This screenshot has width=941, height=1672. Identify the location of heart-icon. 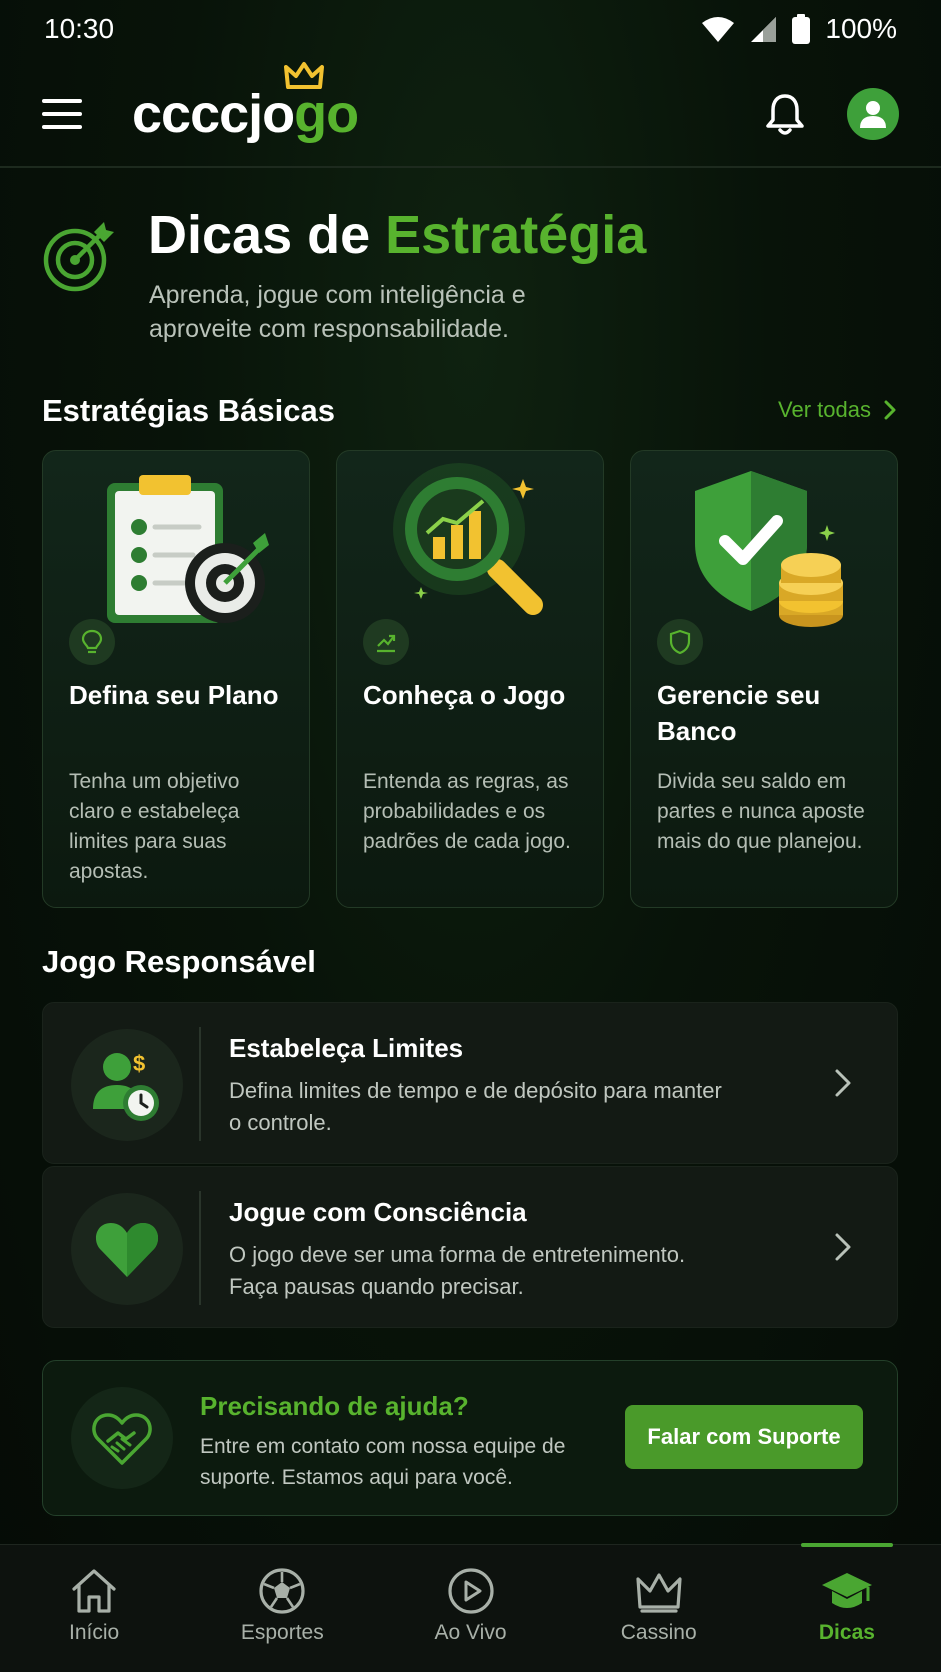
(127, 1250).